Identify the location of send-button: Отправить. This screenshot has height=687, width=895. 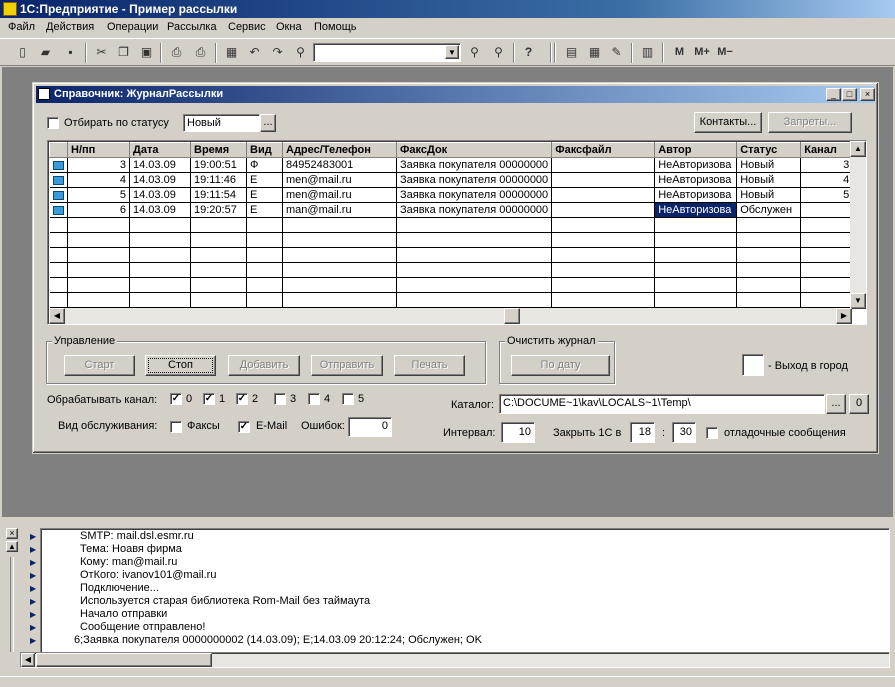
(347, 365).